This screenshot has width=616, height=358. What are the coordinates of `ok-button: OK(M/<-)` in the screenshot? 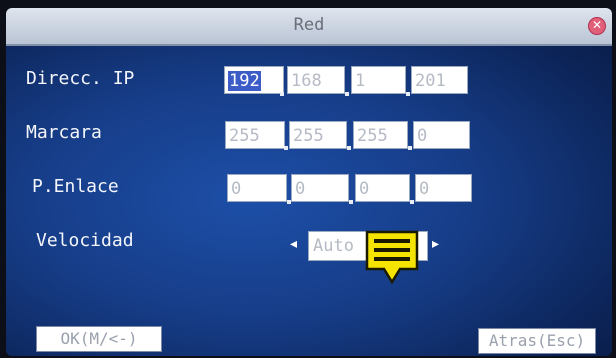 It's located at (99, 339).